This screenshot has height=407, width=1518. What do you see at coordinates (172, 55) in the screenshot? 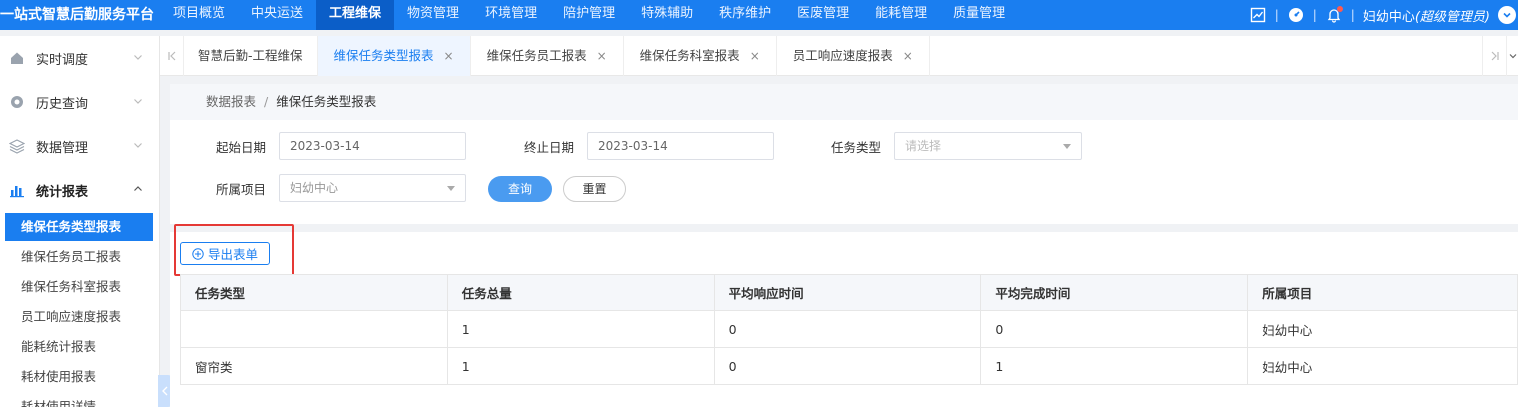
I see `tab-scroll-left-button` at bounding box center [172, 55].